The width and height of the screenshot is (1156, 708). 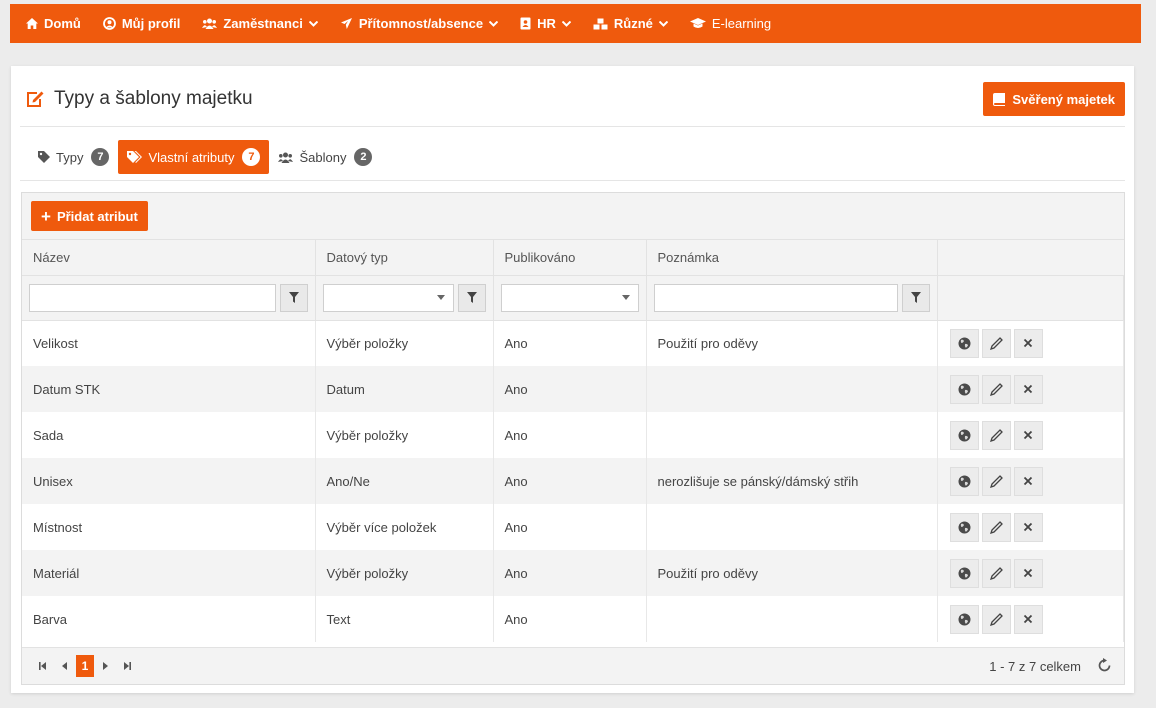 I want to click on book-icon, so click(x=999, y=99).